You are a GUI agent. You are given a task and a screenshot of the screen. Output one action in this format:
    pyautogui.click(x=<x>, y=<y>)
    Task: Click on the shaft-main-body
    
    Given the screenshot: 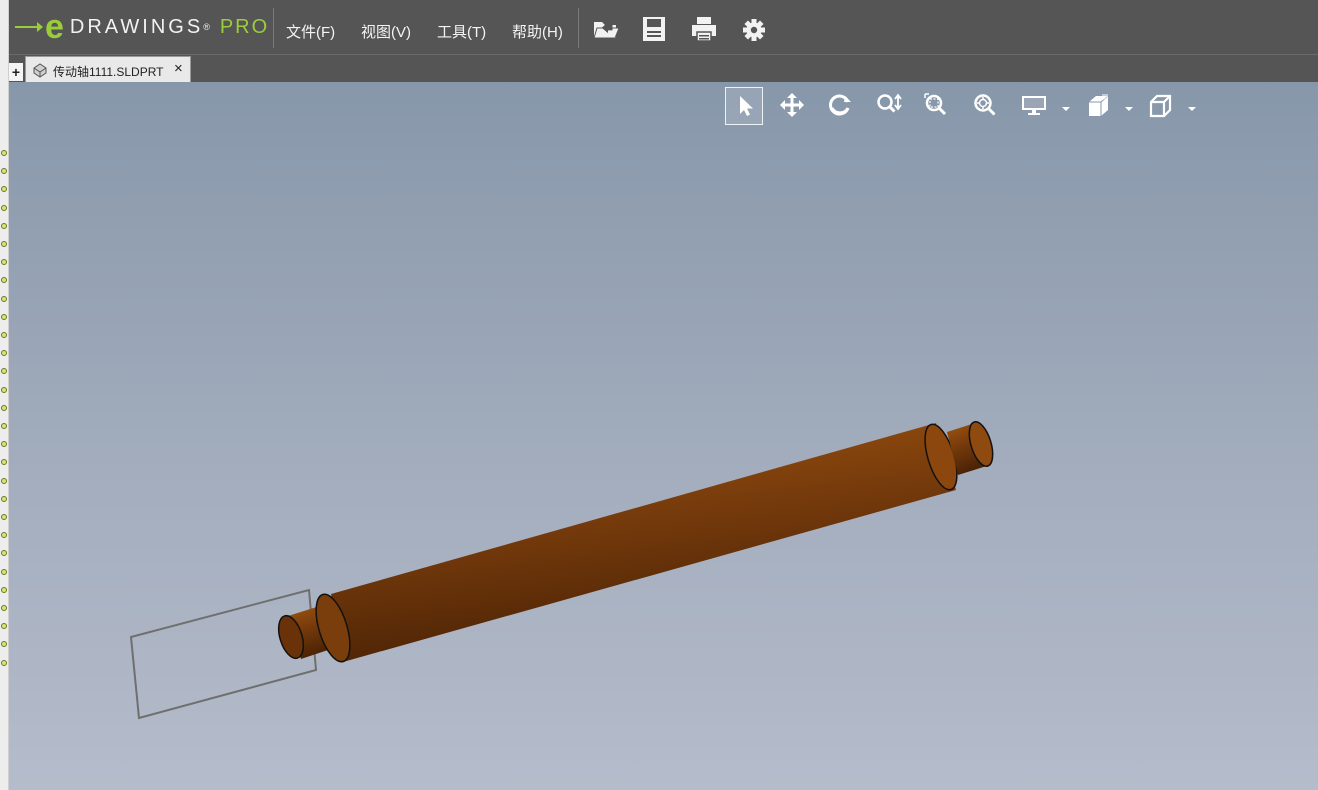 What is the action you would take?
    pyautogui.click(x=635, y=543)
    